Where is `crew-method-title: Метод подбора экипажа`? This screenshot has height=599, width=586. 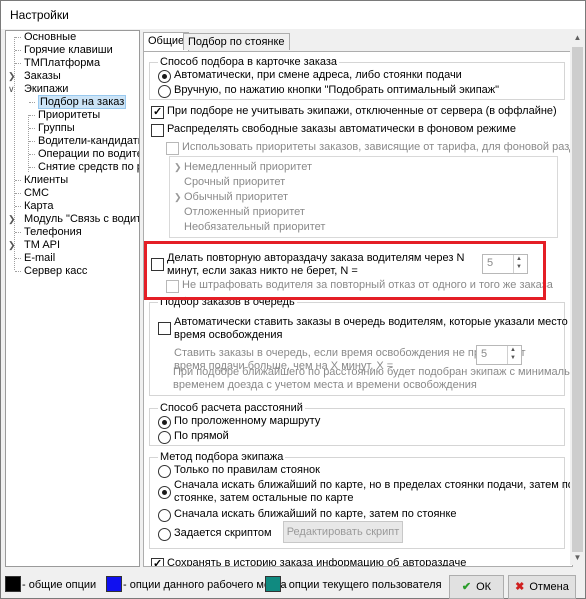
crew-method-title: Метод подбора экипажа is located at coordinates (222, 457).